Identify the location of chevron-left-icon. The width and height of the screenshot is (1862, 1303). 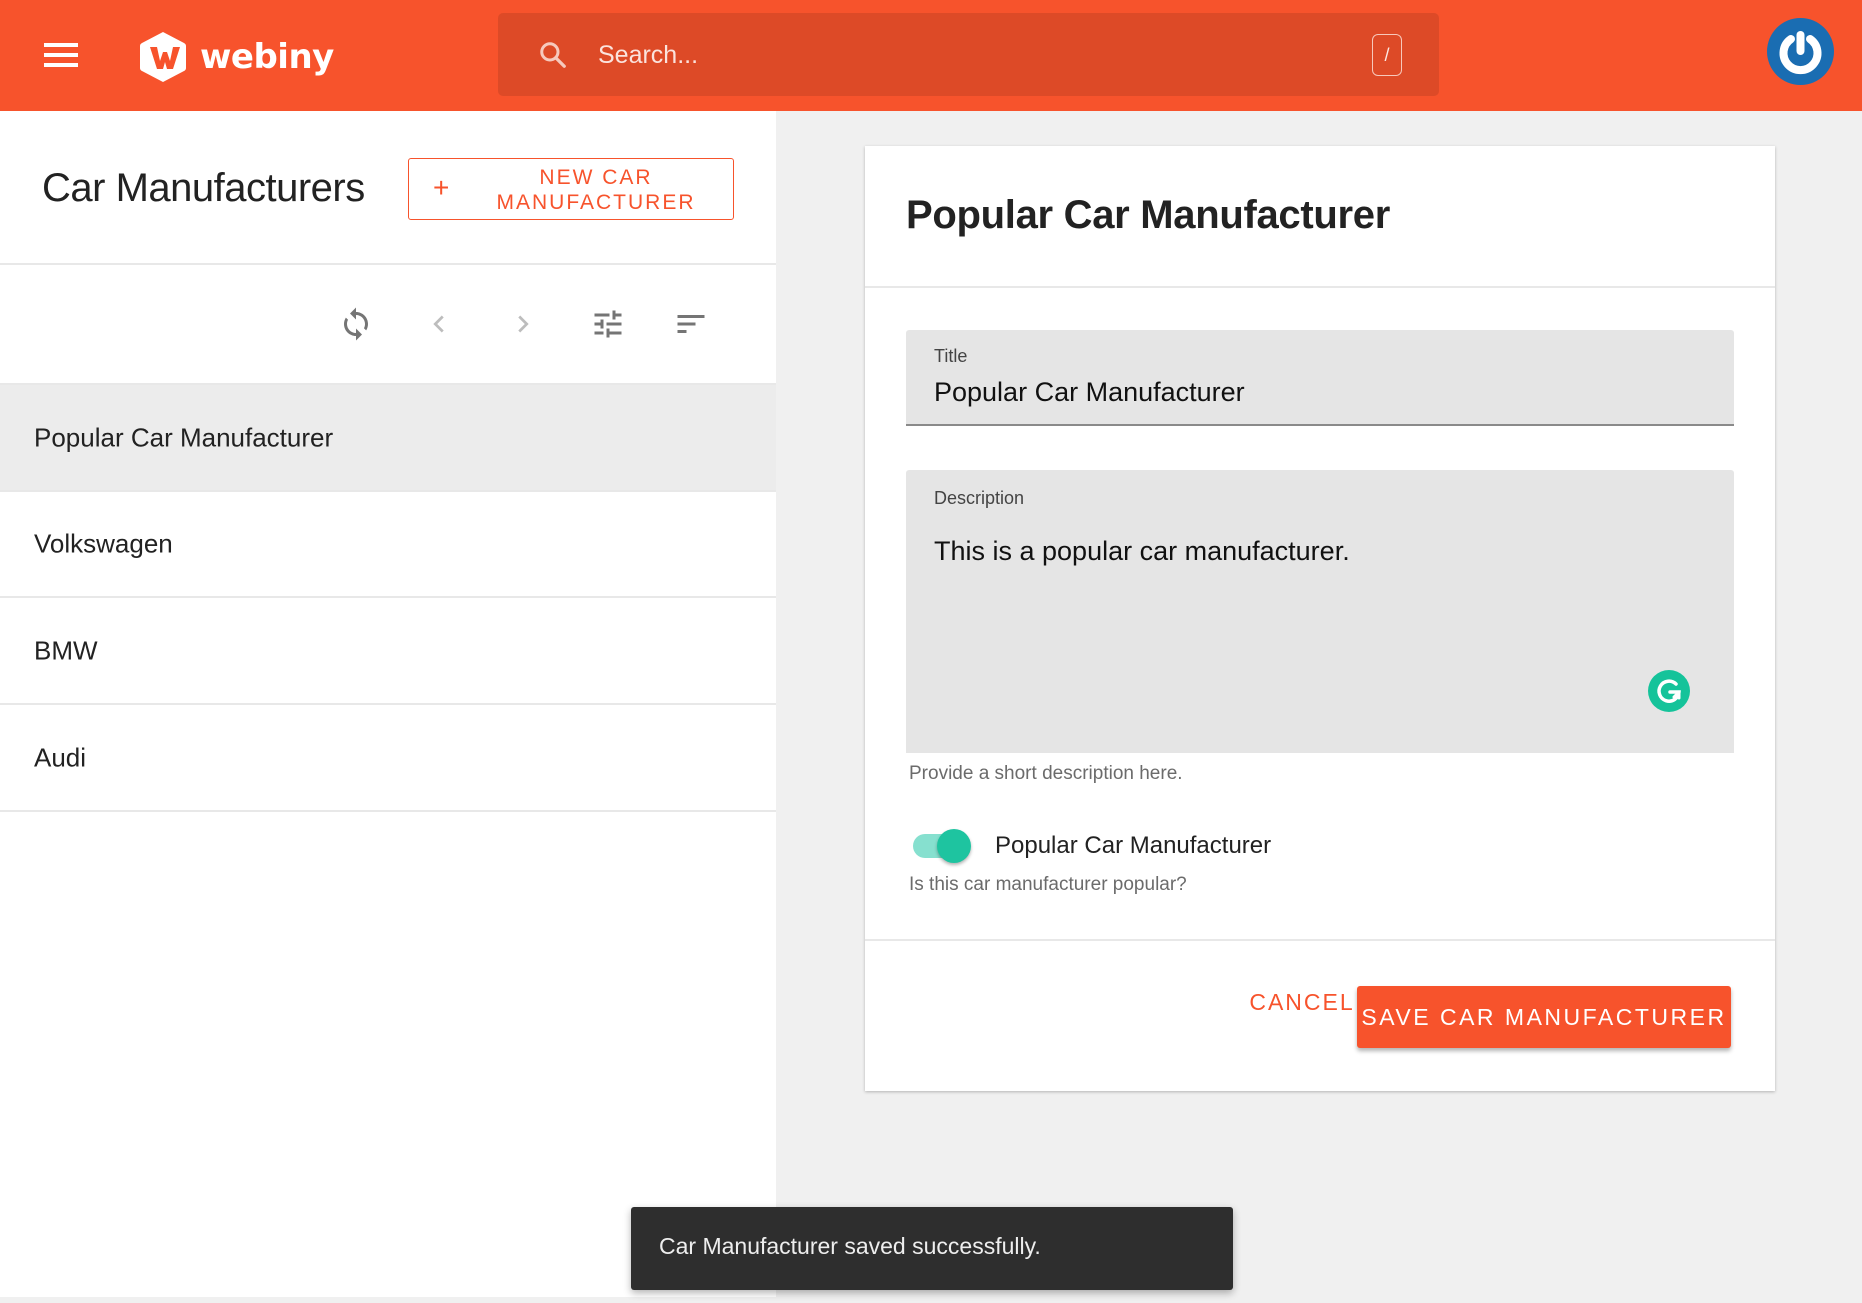
(439, 324).